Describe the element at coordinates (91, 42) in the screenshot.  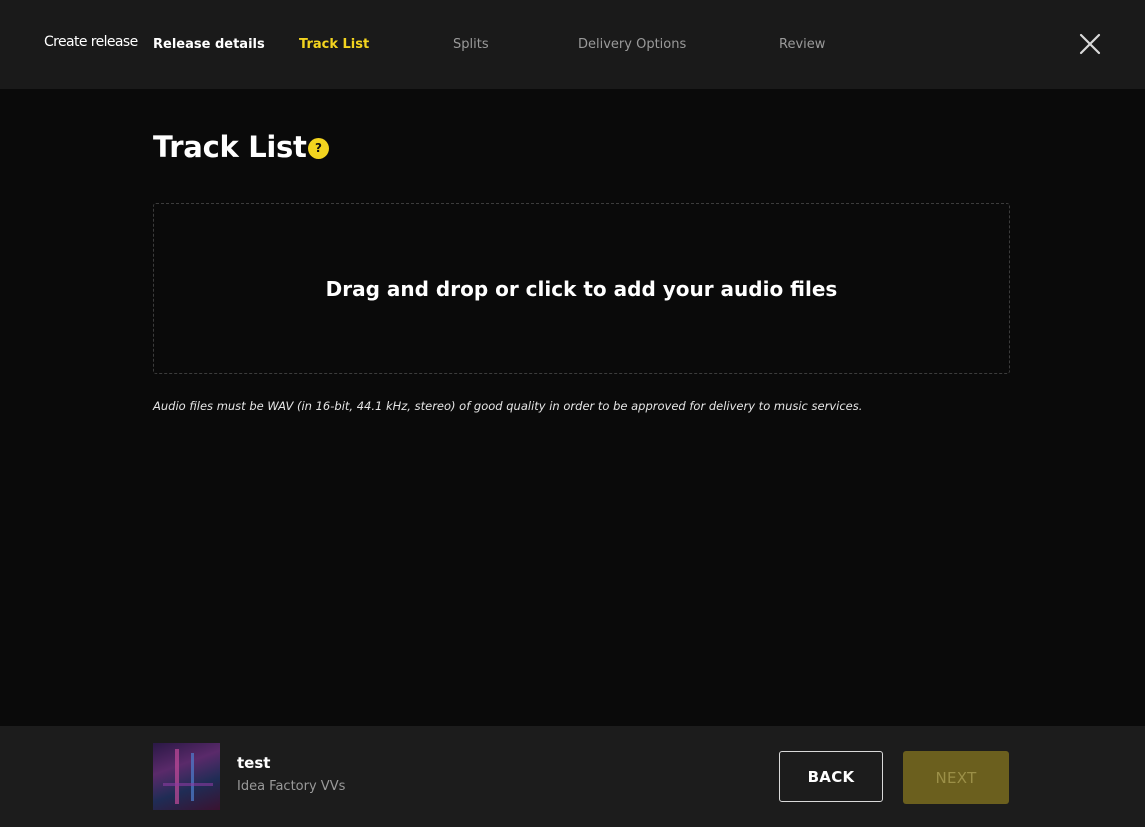
I see `brand-title: Create release` at that location.